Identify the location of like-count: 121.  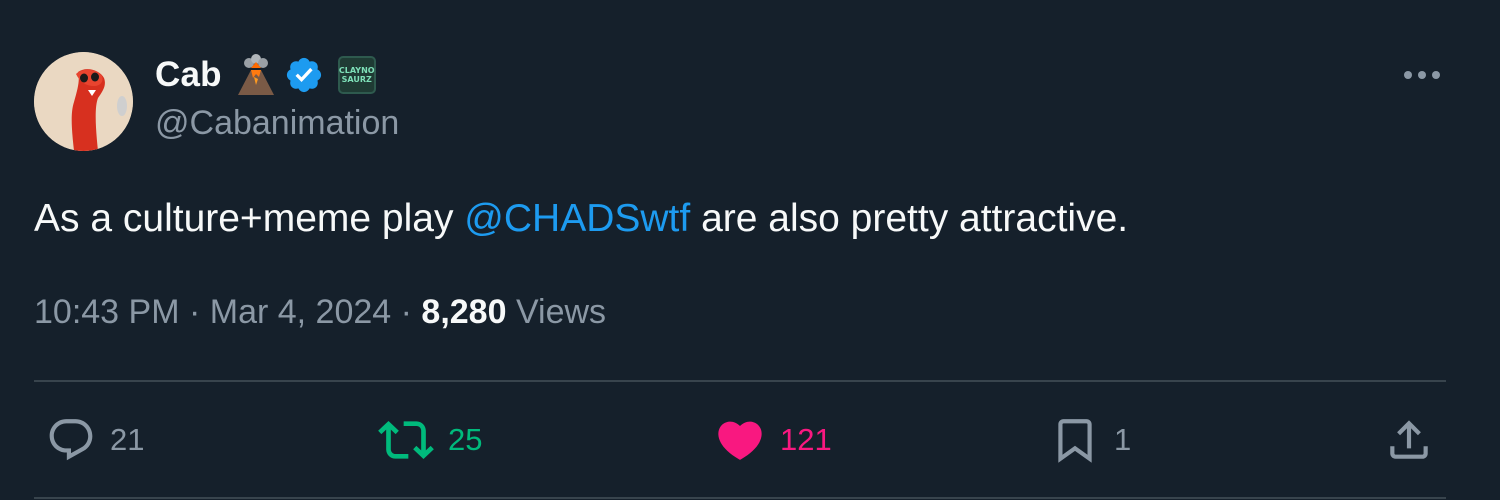
(806, 439).